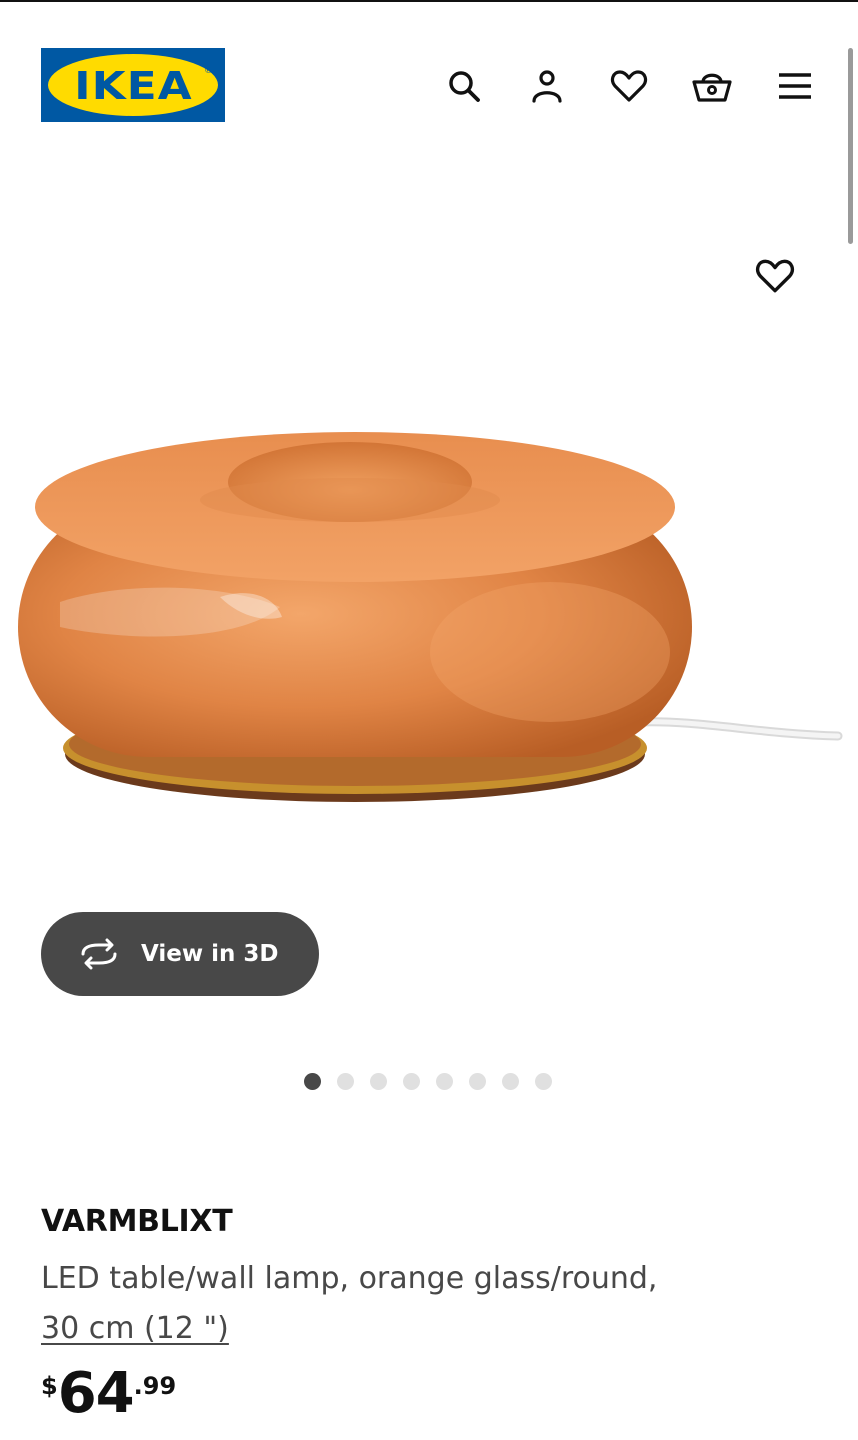 This screenshot has width=858, height=1440. What do you see at coordinates (137, 1221) in the screenshot?
I see `product-name: VARMBLIXT` at bounding box center [137, 1221].